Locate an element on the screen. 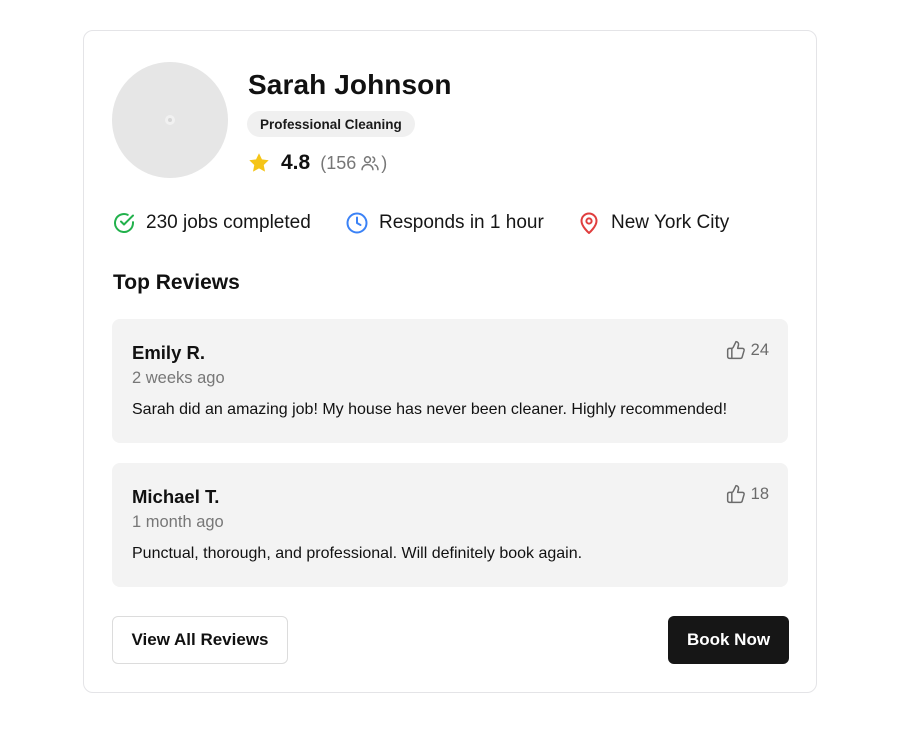 The image size is (922, 736). stat-response-label: Responds in 1 hour is located at coordinates (461, 222).